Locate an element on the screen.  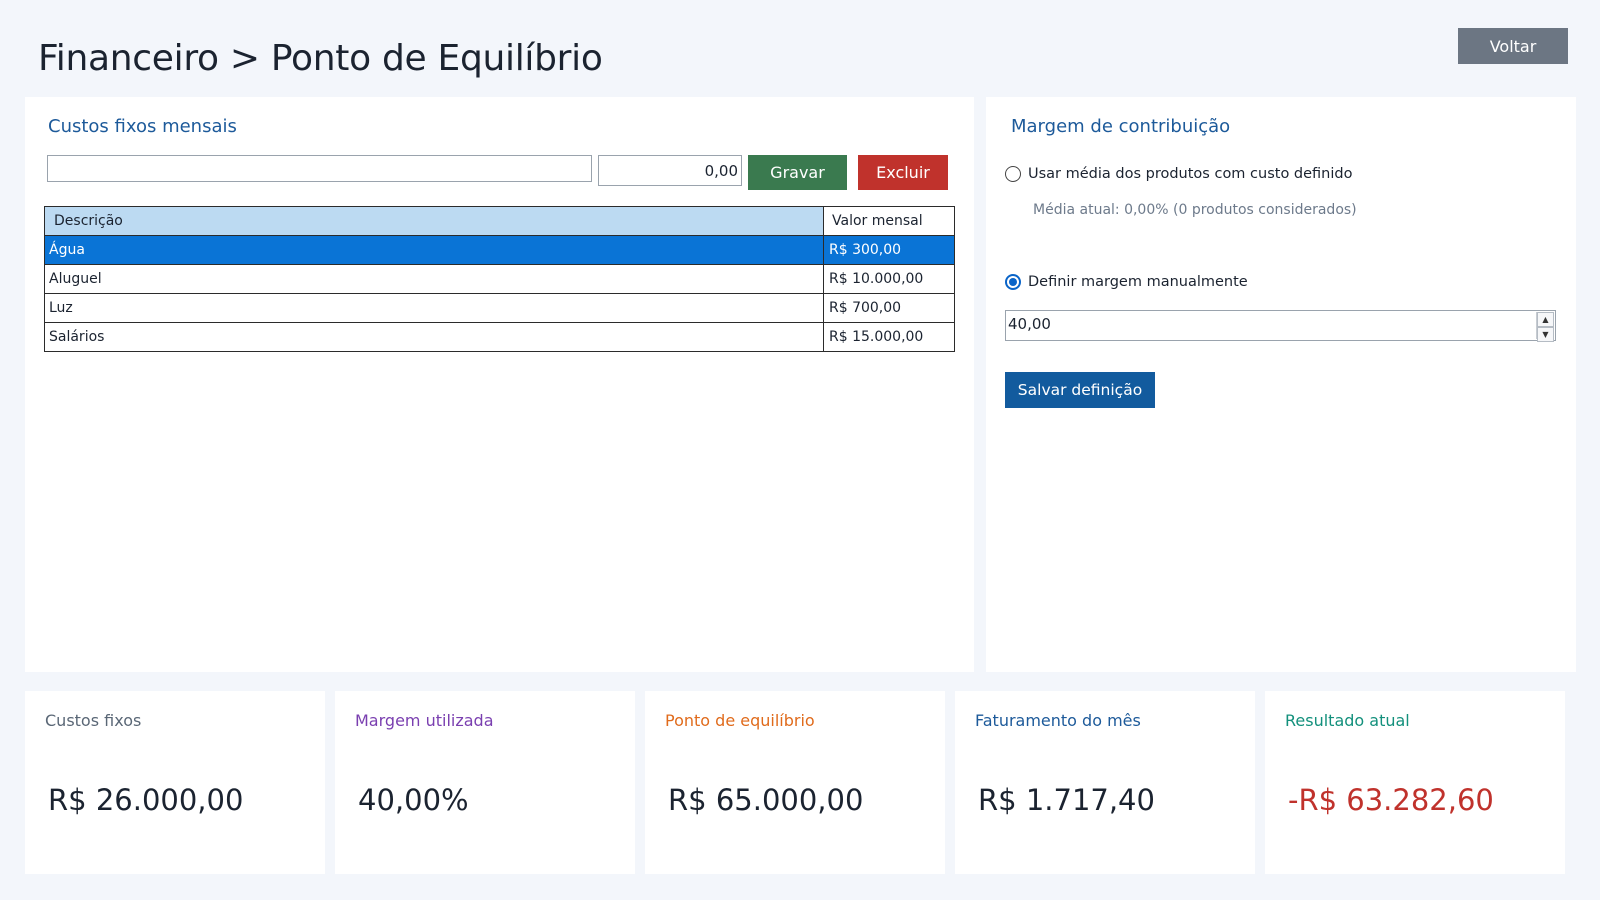
summary-card-revenue: Faturamento do mês R$ 1.717,40 is located at coordinates (1105, 782).